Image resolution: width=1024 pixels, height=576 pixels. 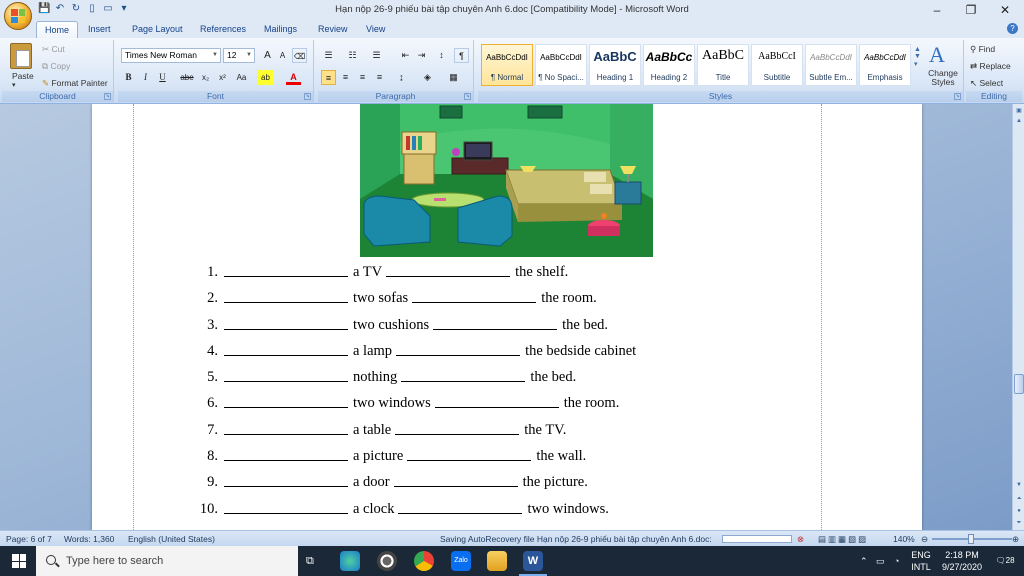 I want to click on previous-page-icon: ⏶, so click(x=1019, y=499).